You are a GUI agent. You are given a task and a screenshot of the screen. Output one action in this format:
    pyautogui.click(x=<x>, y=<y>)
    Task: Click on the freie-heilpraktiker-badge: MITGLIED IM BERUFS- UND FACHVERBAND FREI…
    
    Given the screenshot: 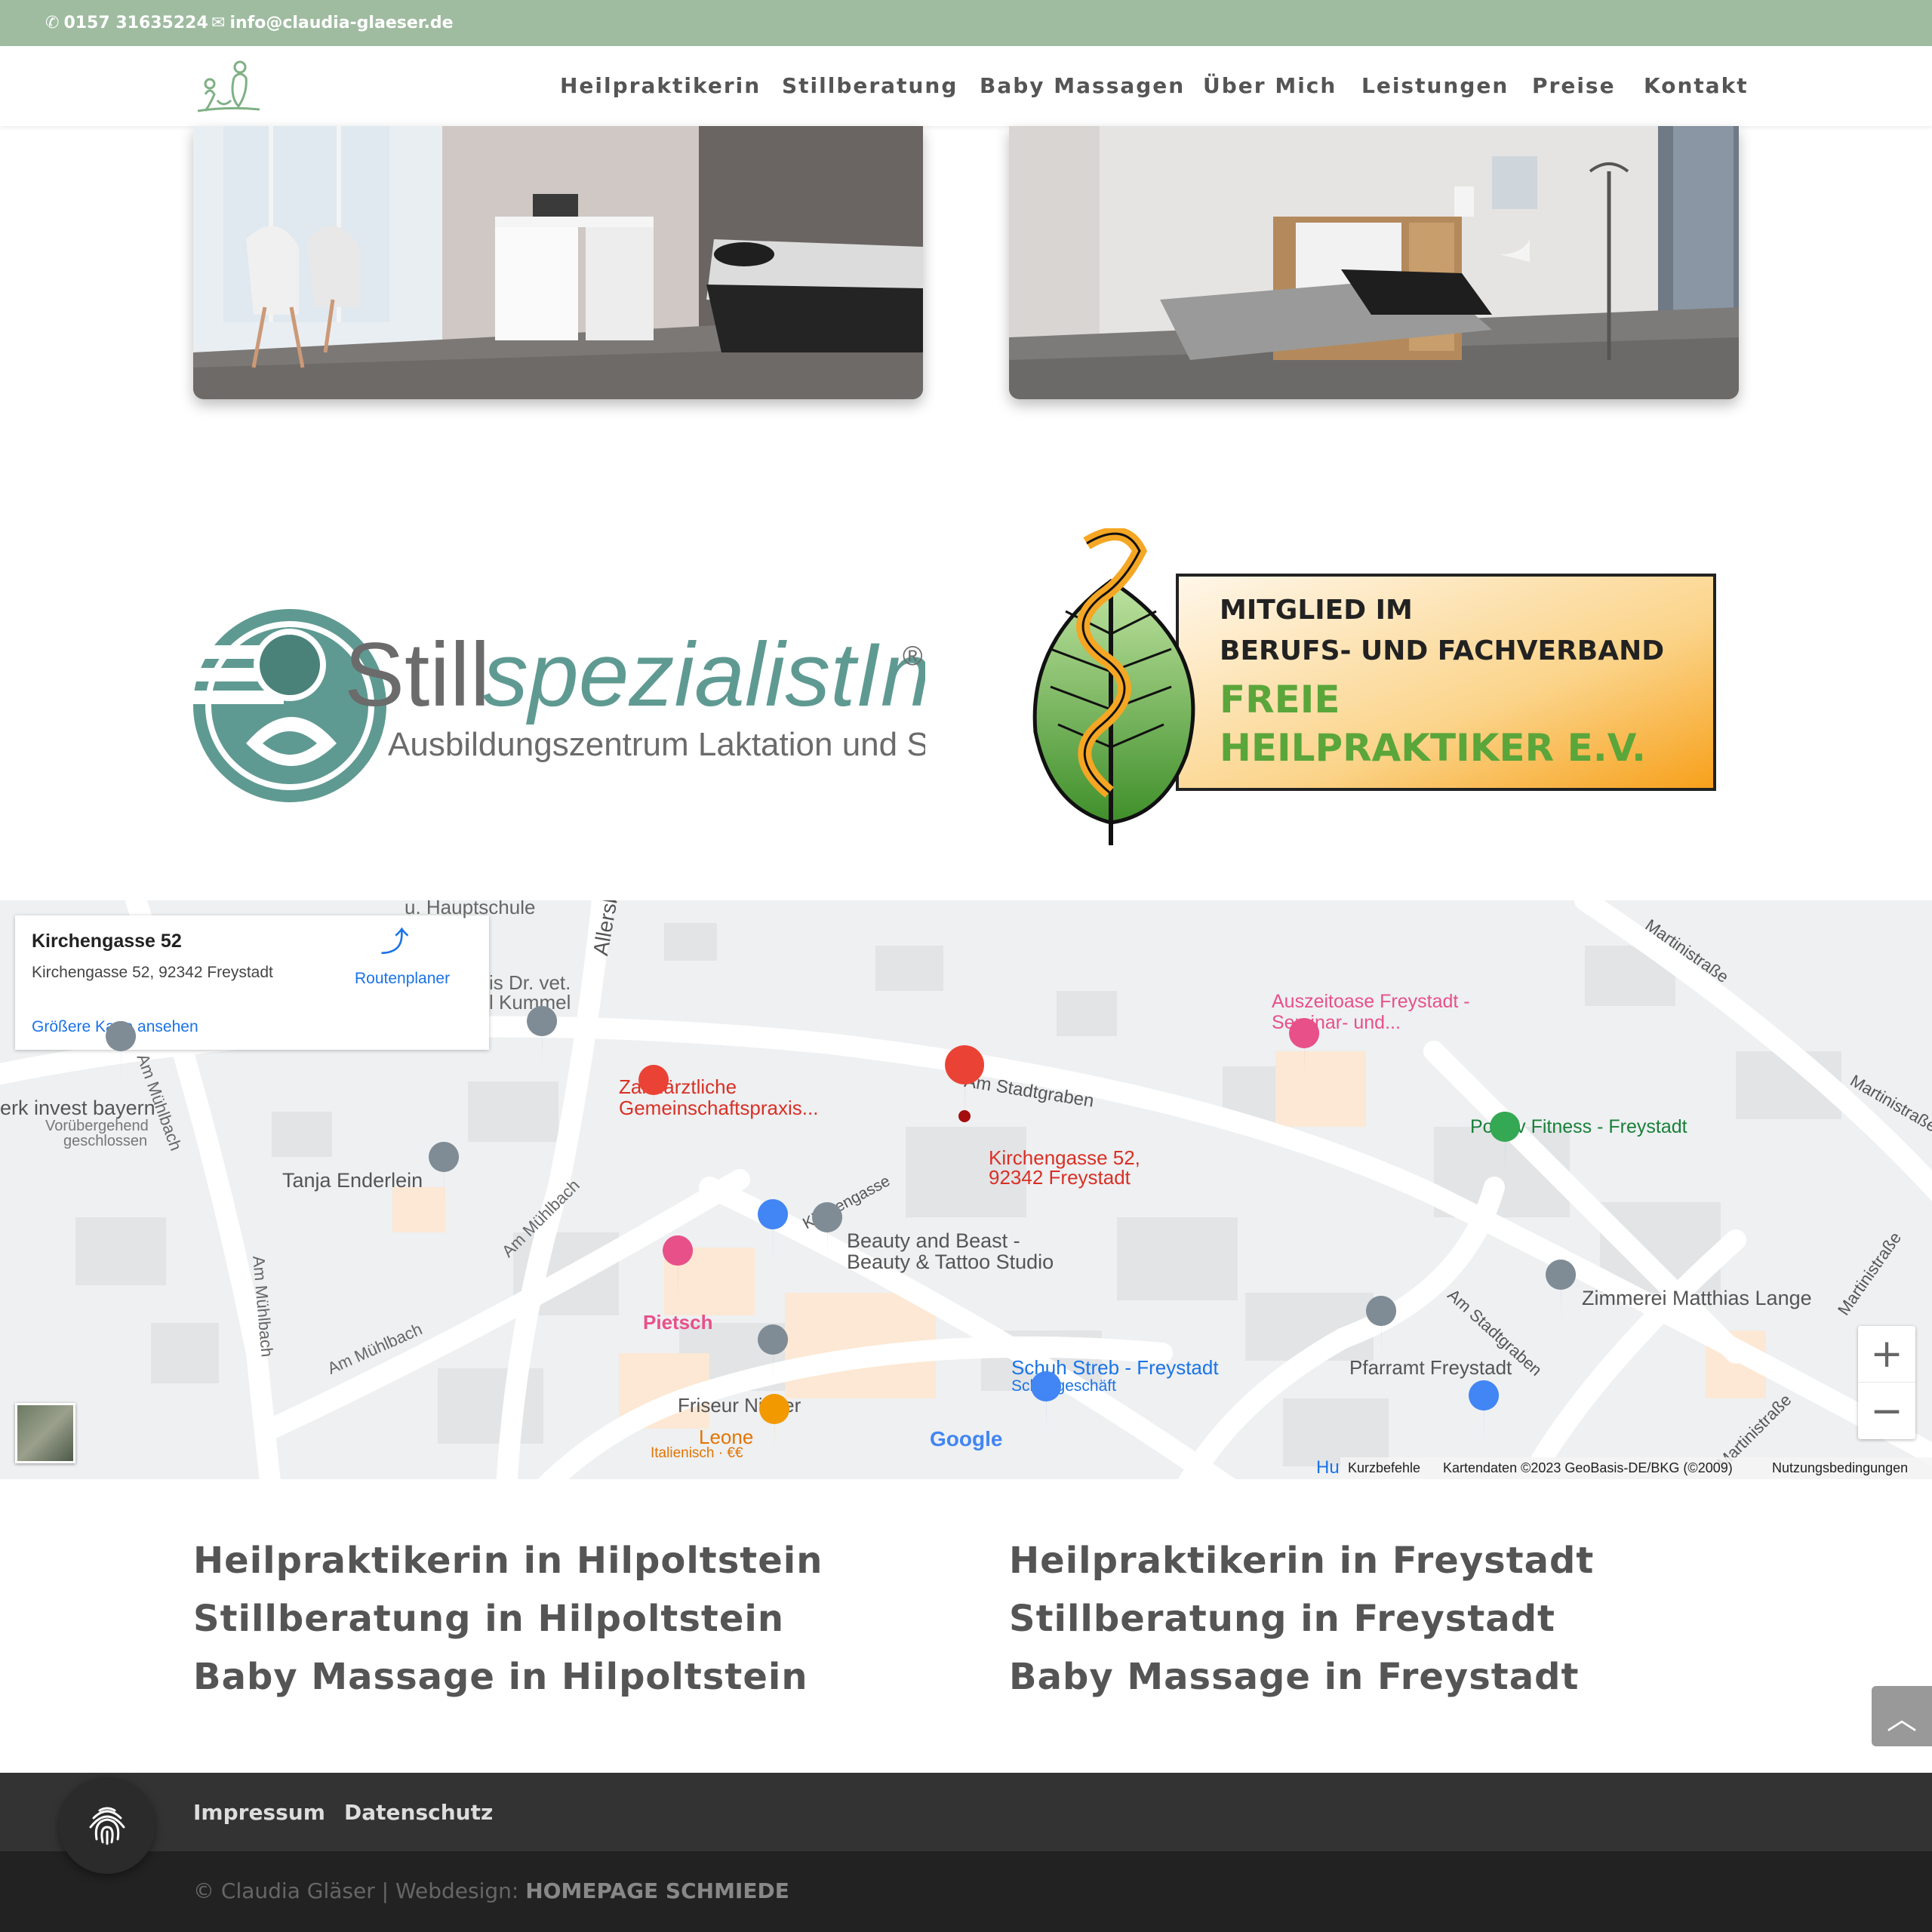 What is the action you would take?
    pyautogui.click(x=1373, y=690)
    